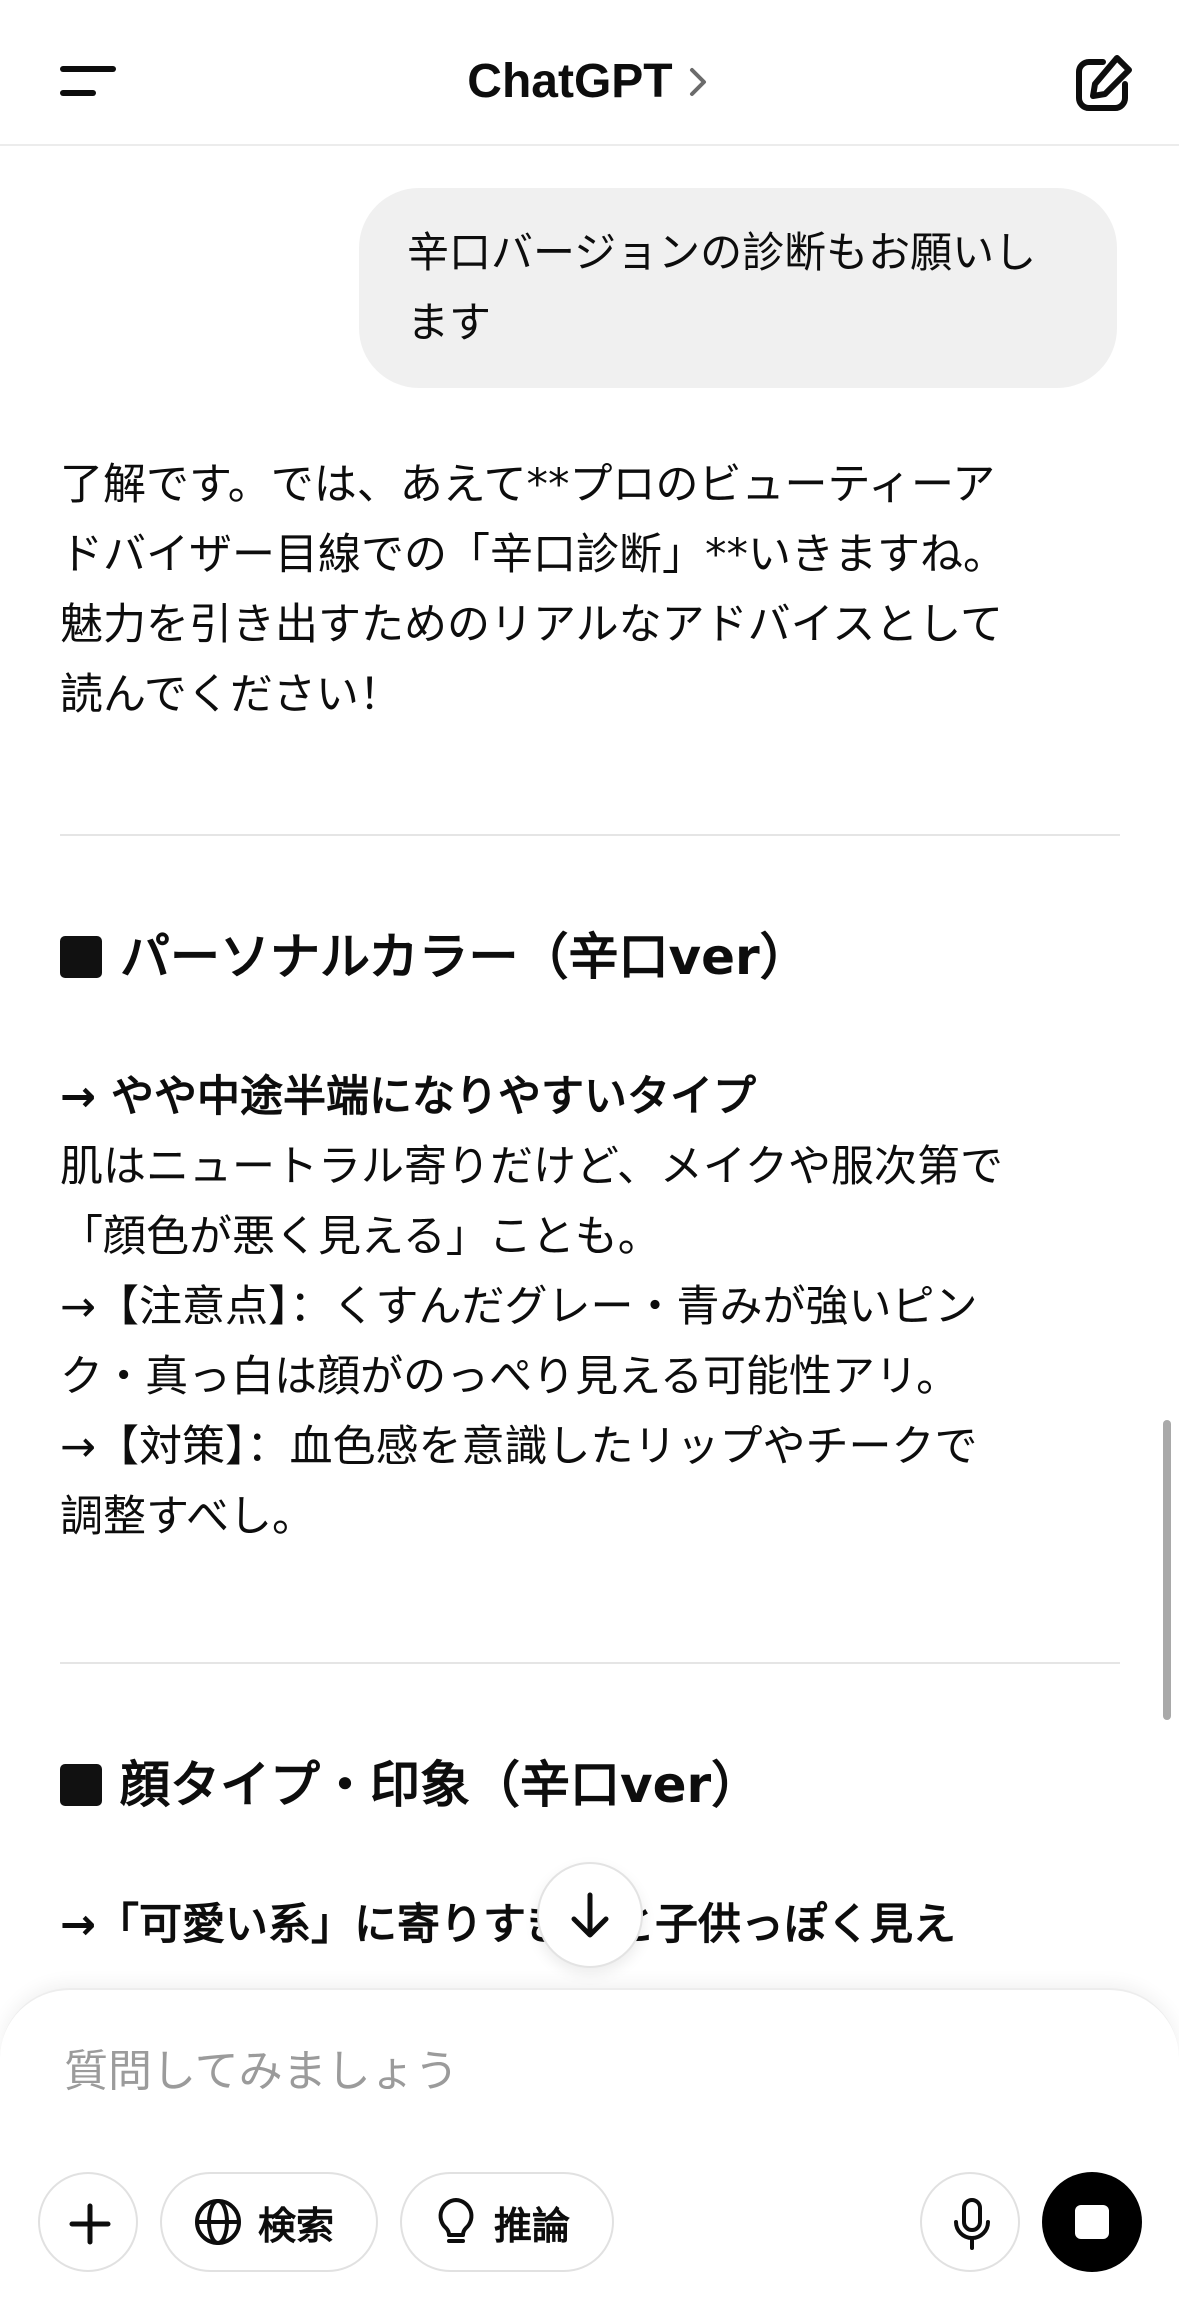  Describe the element at coordinates (456, 2220) in the screenshot. I see `lightbulb-icon` at that location.